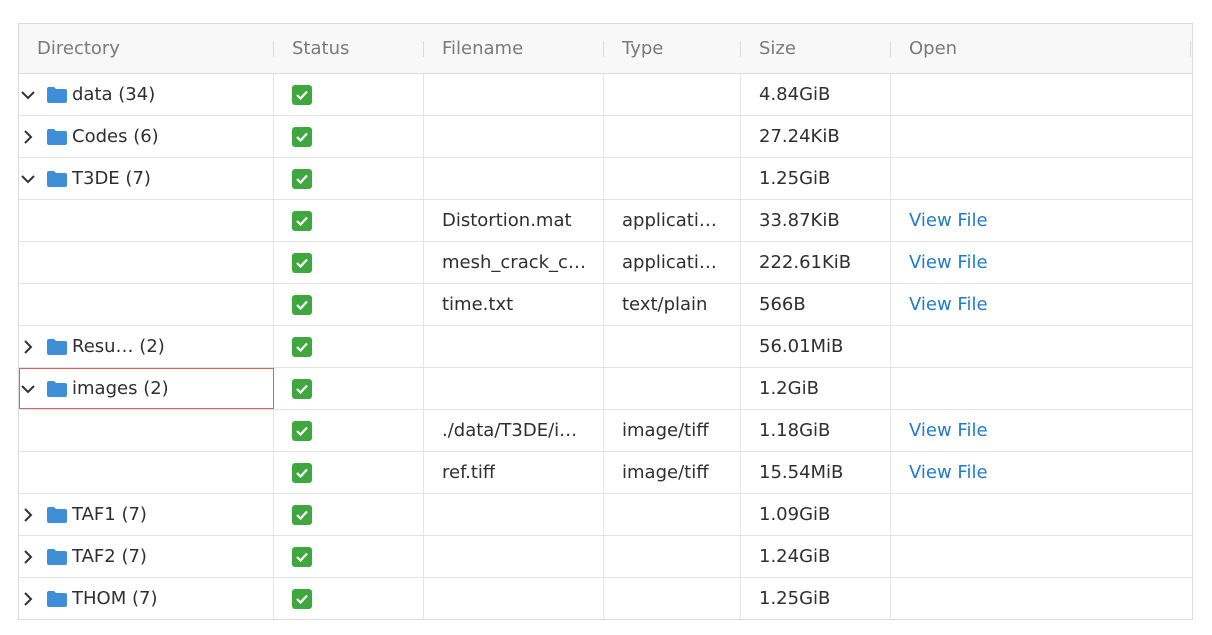 The width and height of the screenshot is (1212, 635). What do you see at coordinates (672, 48) in the screenshot?
I see `column-header-type: Type` at bounding box center [672, 48].